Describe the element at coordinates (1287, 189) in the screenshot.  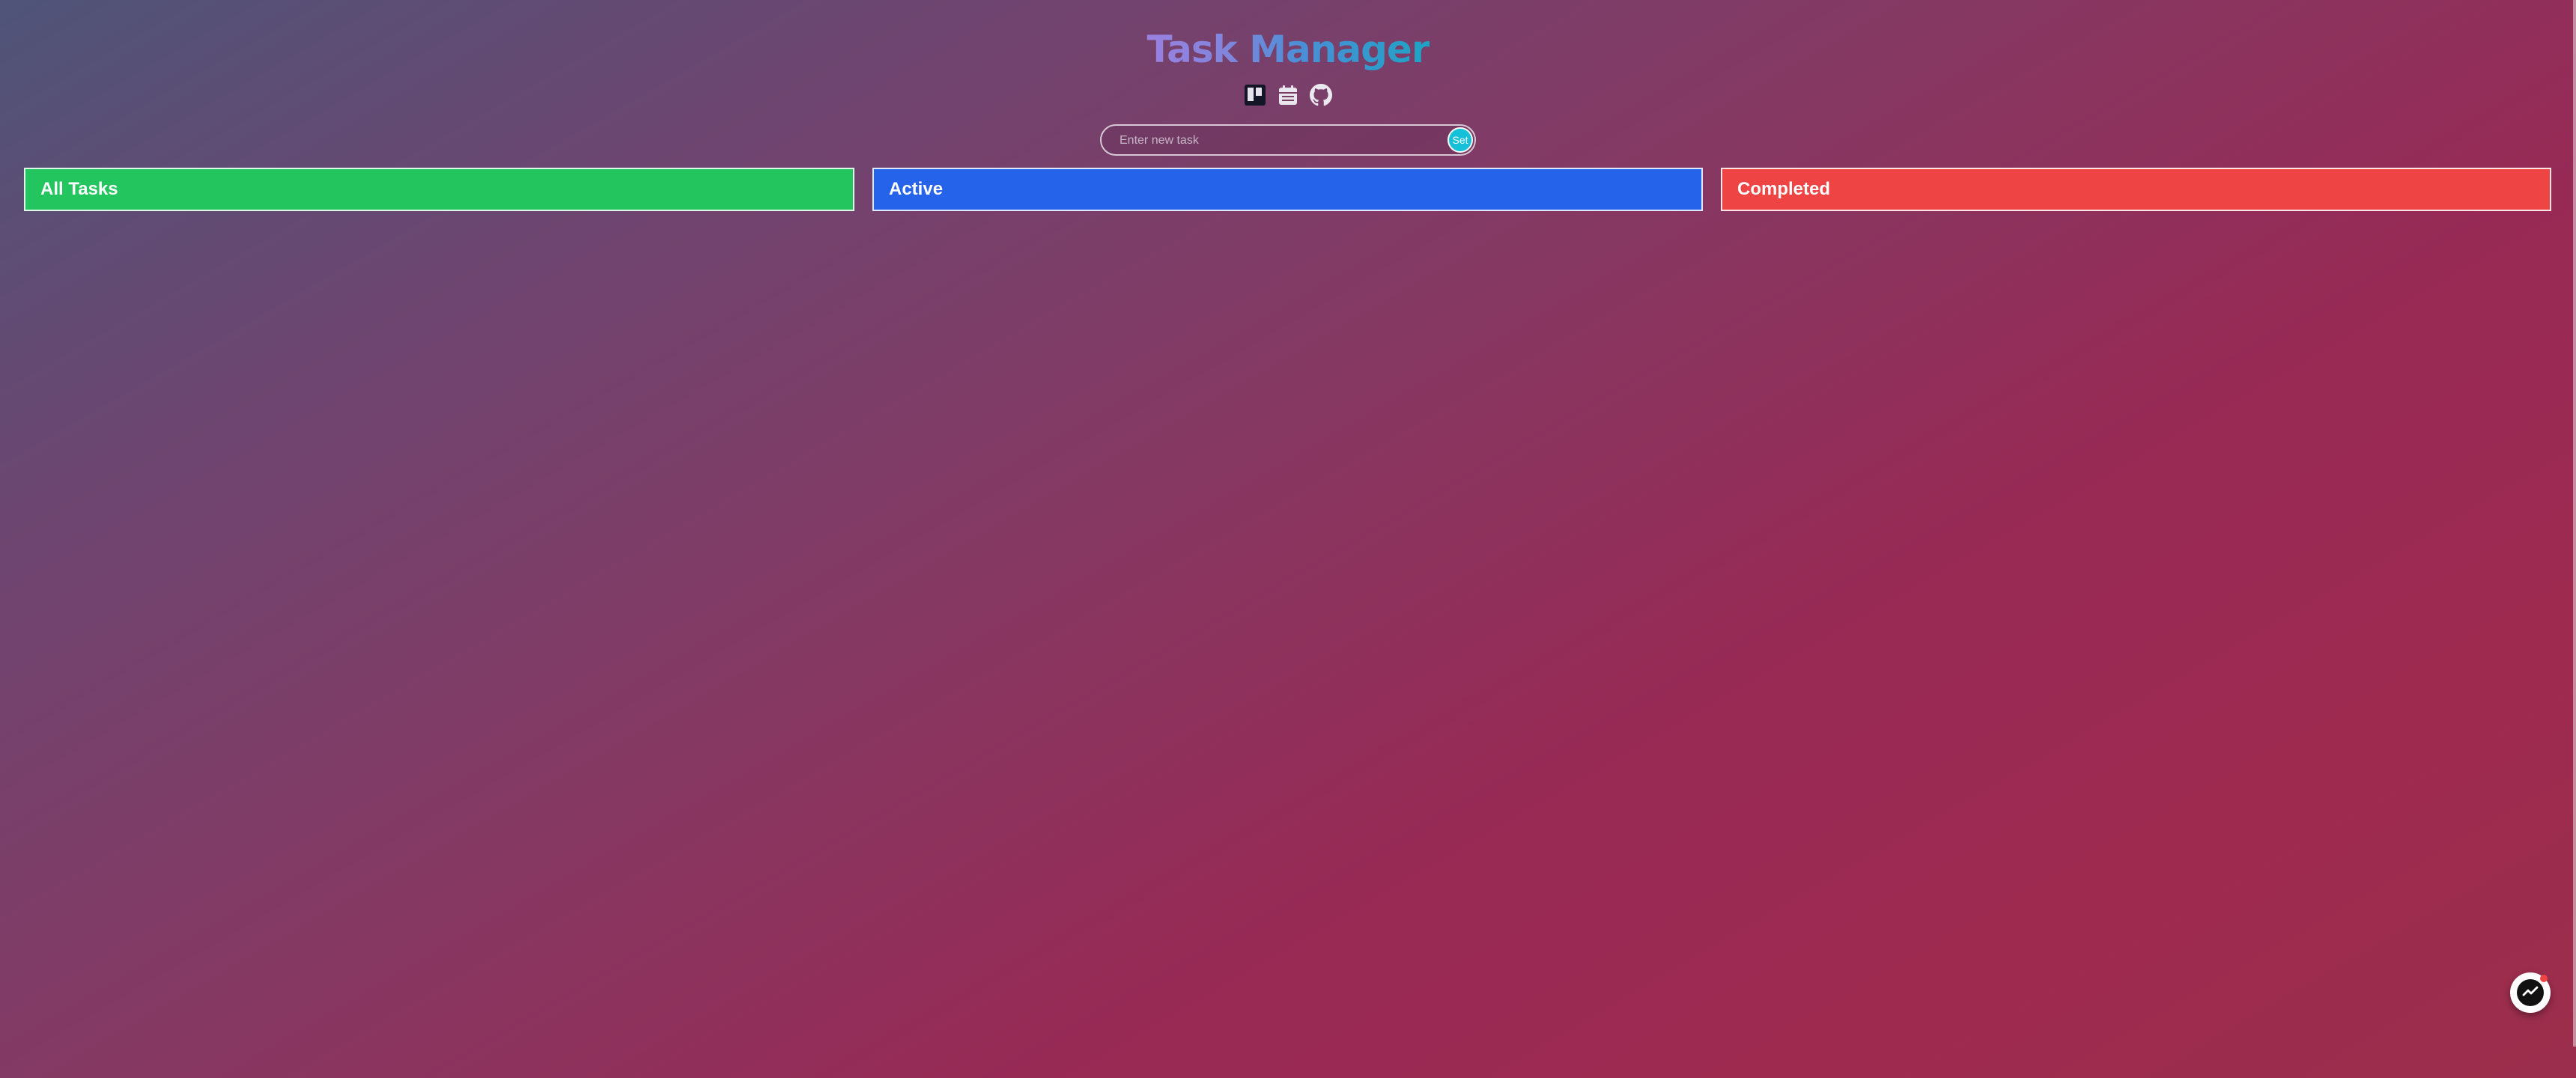
I see `column-active: Active` at that location.